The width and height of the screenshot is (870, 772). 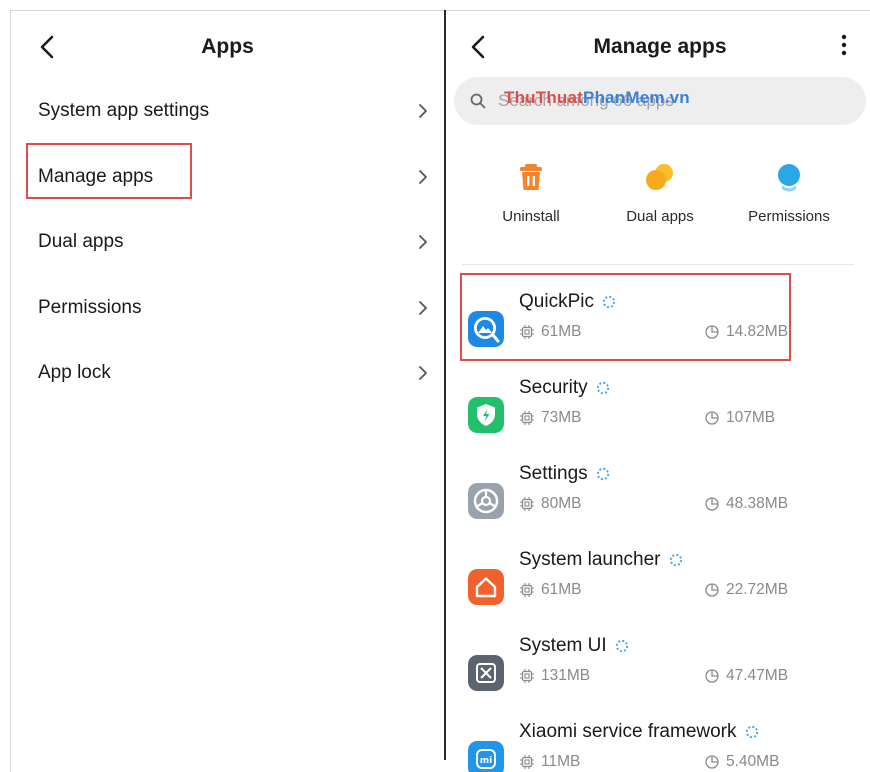 I want to click on app-name: System UI, so click(x=574, y=646).